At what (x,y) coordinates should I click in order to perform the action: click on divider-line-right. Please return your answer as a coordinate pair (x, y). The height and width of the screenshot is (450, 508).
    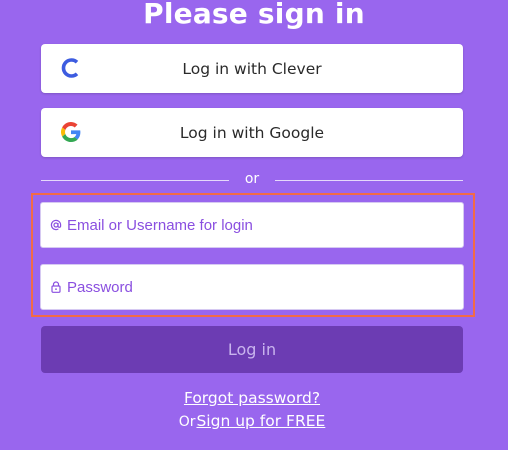
    Looking at the image, I should click on (369, 180).